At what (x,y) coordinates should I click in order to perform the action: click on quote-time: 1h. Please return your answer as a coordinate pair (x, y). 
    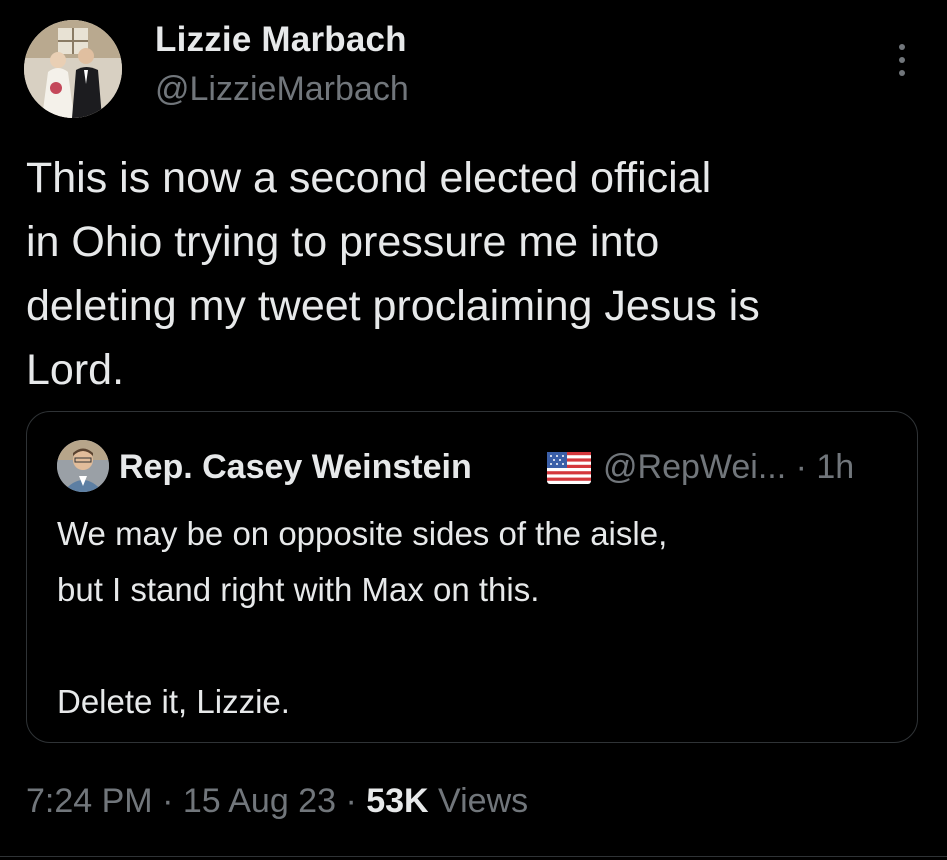
    Looking at the image, I should click on (835, 467).